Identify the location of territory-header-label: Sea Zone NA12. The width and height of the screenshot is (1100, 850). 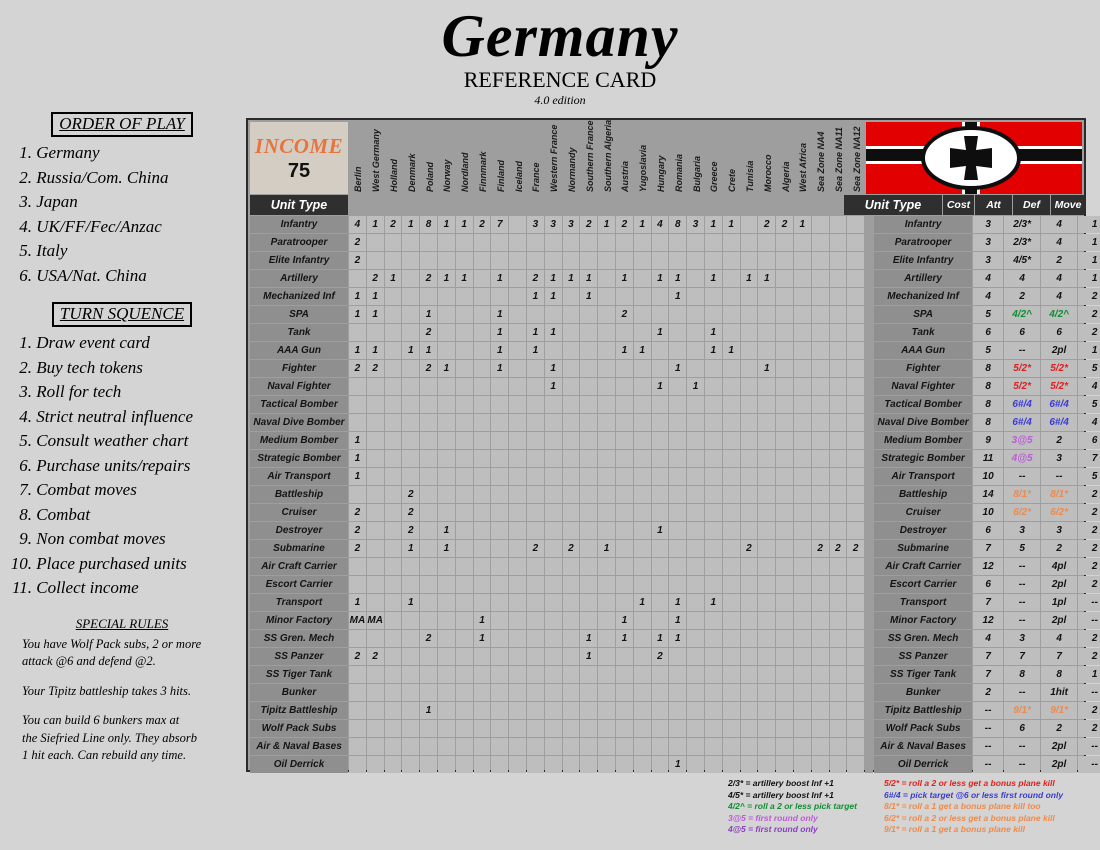
(856, 159).